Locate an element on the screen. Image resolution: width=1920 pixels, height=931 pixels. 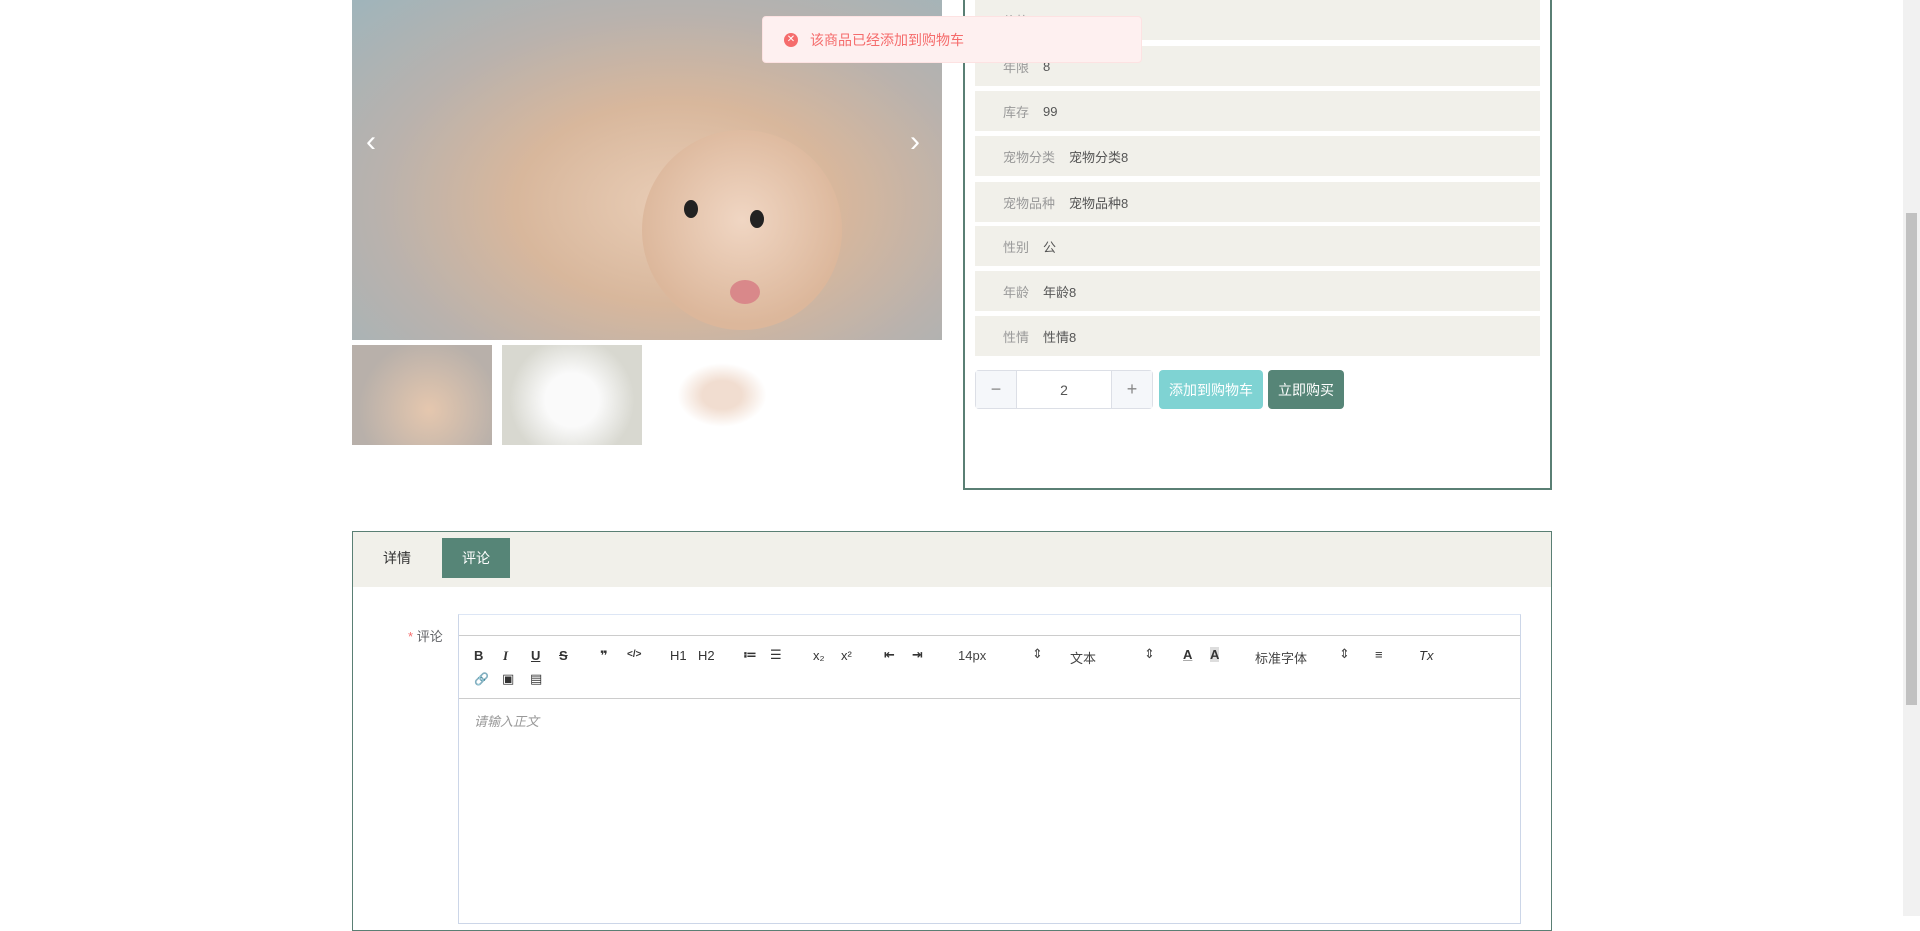
h2-button: H2 is located at coordinates (706, 655).